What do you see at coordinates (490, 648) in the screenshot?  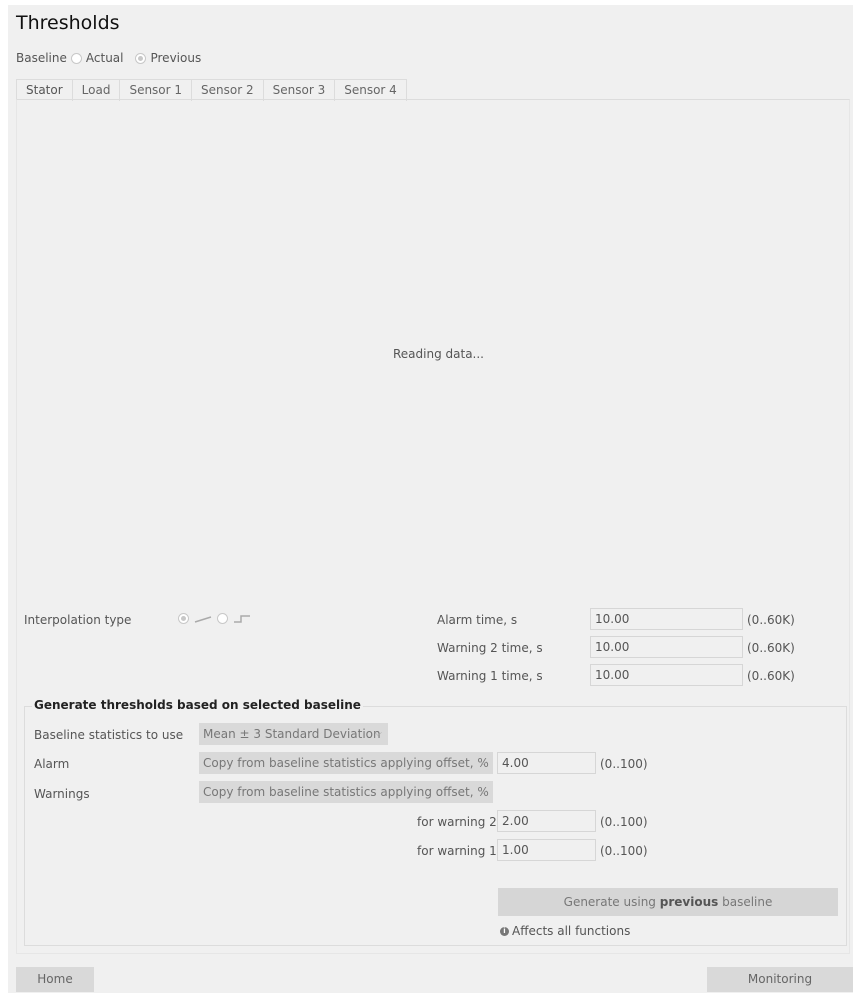 I see `warning2-time-label: Warning 2 time, s` at bounding box center [490, 648].